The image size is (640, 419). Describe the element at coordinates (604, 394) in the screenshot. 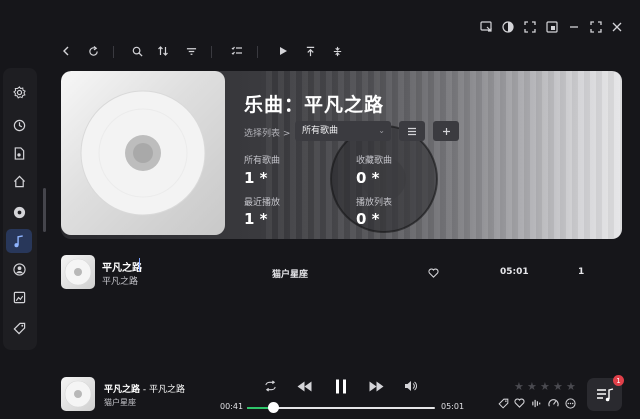

I see `playlist-icon` at that location.